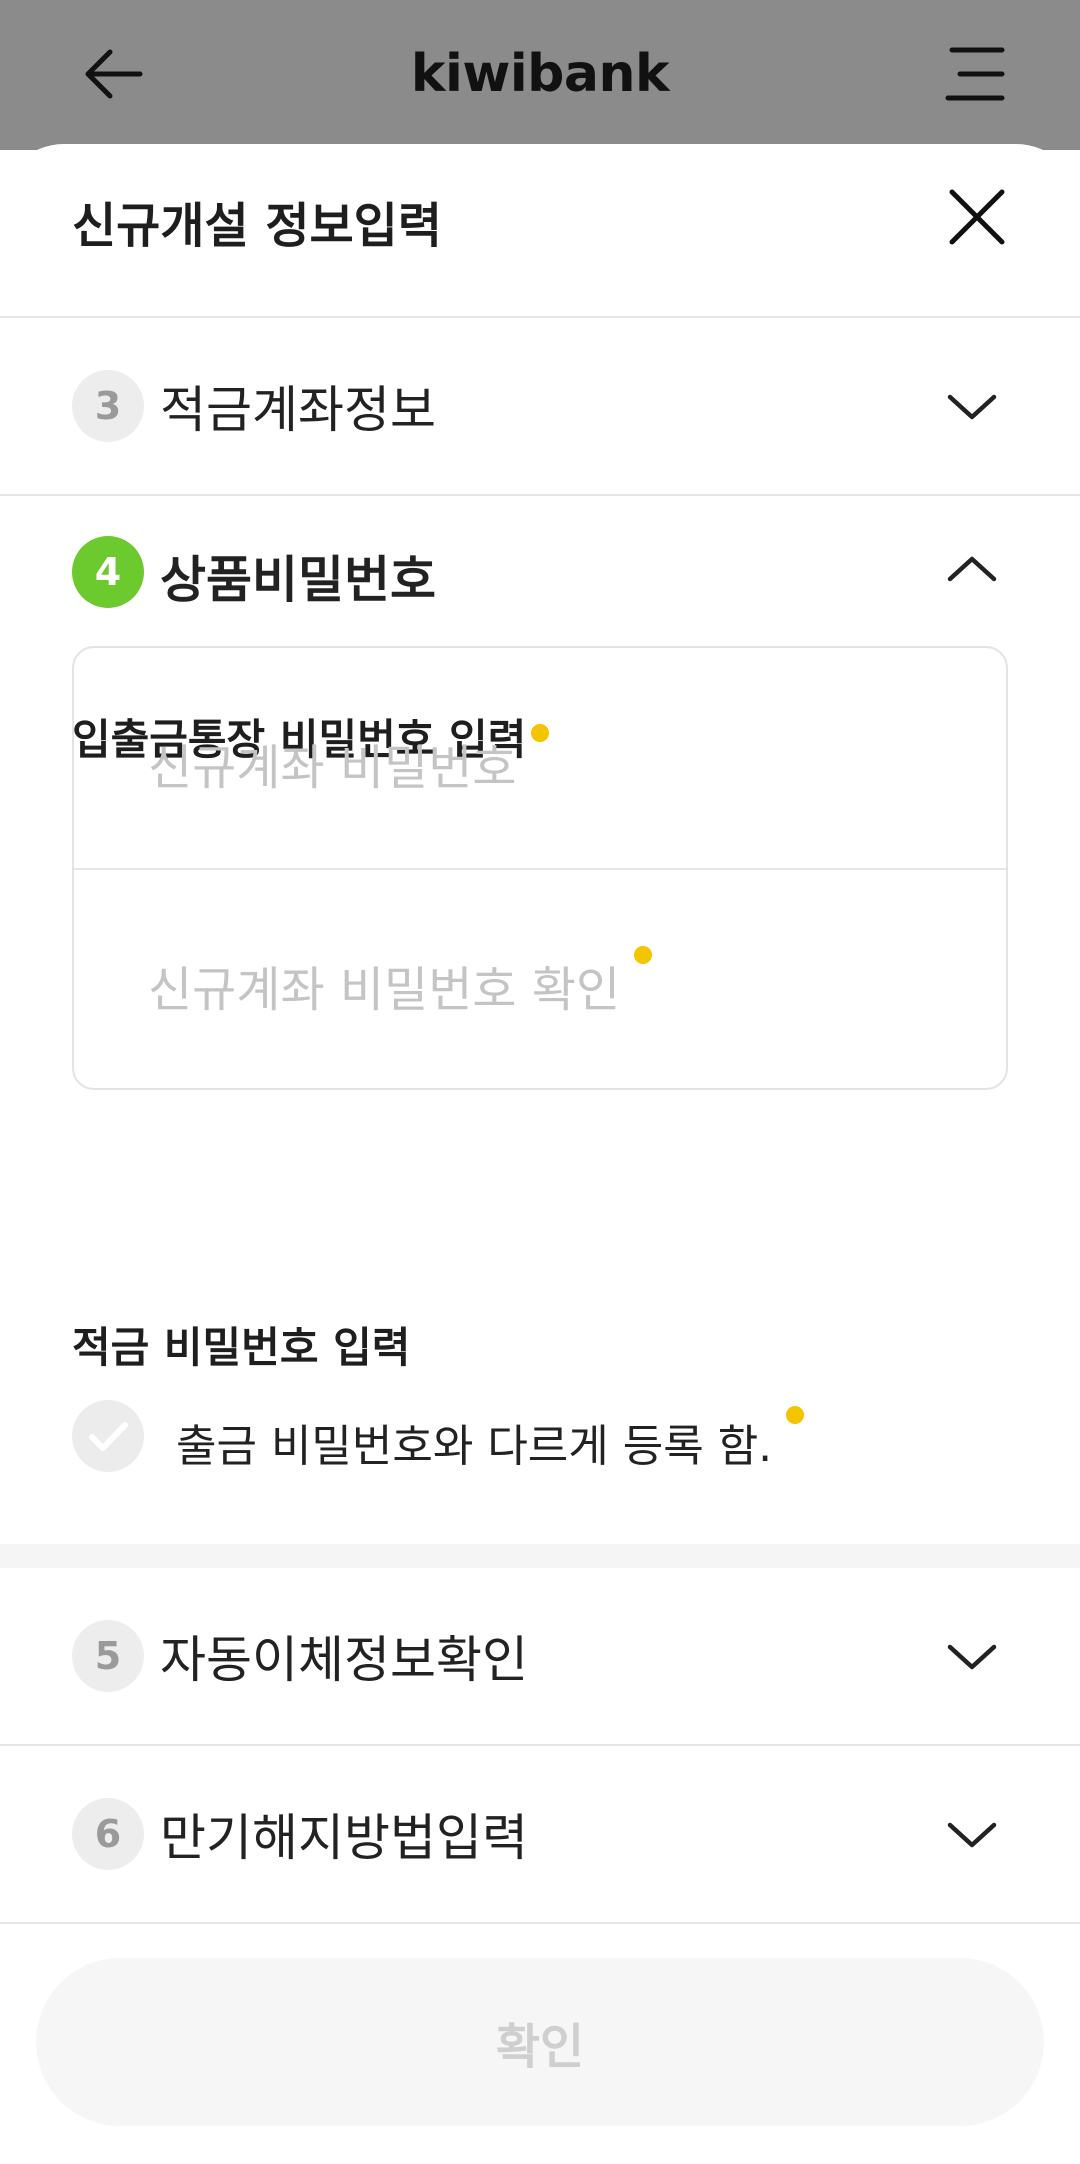  Describe the element at coordinates (108, 572) in the screenshot. I see `step-number-badge: 4` at that location.